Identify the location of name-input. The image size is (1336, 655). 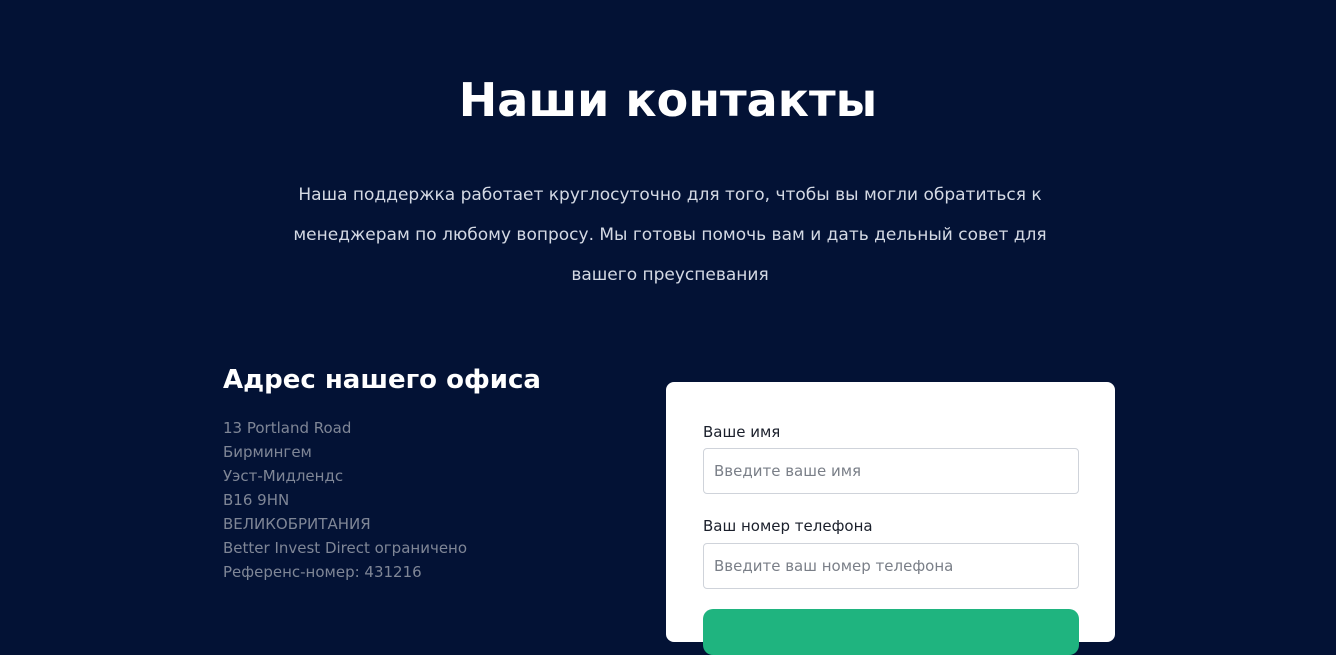
(891, 471).